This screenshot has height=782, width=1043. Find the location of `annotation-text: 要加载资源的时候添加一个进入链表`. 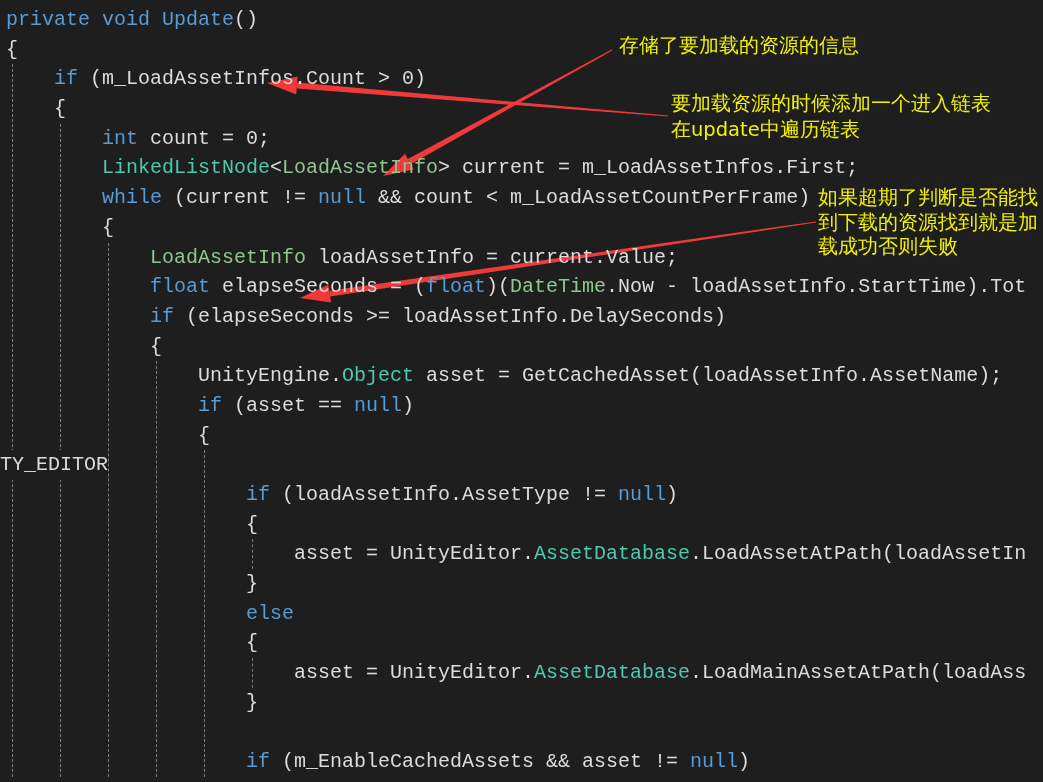

annotation-text: 要加载资源的时候添加一个进入链表 is located at coordinates (831, 104).